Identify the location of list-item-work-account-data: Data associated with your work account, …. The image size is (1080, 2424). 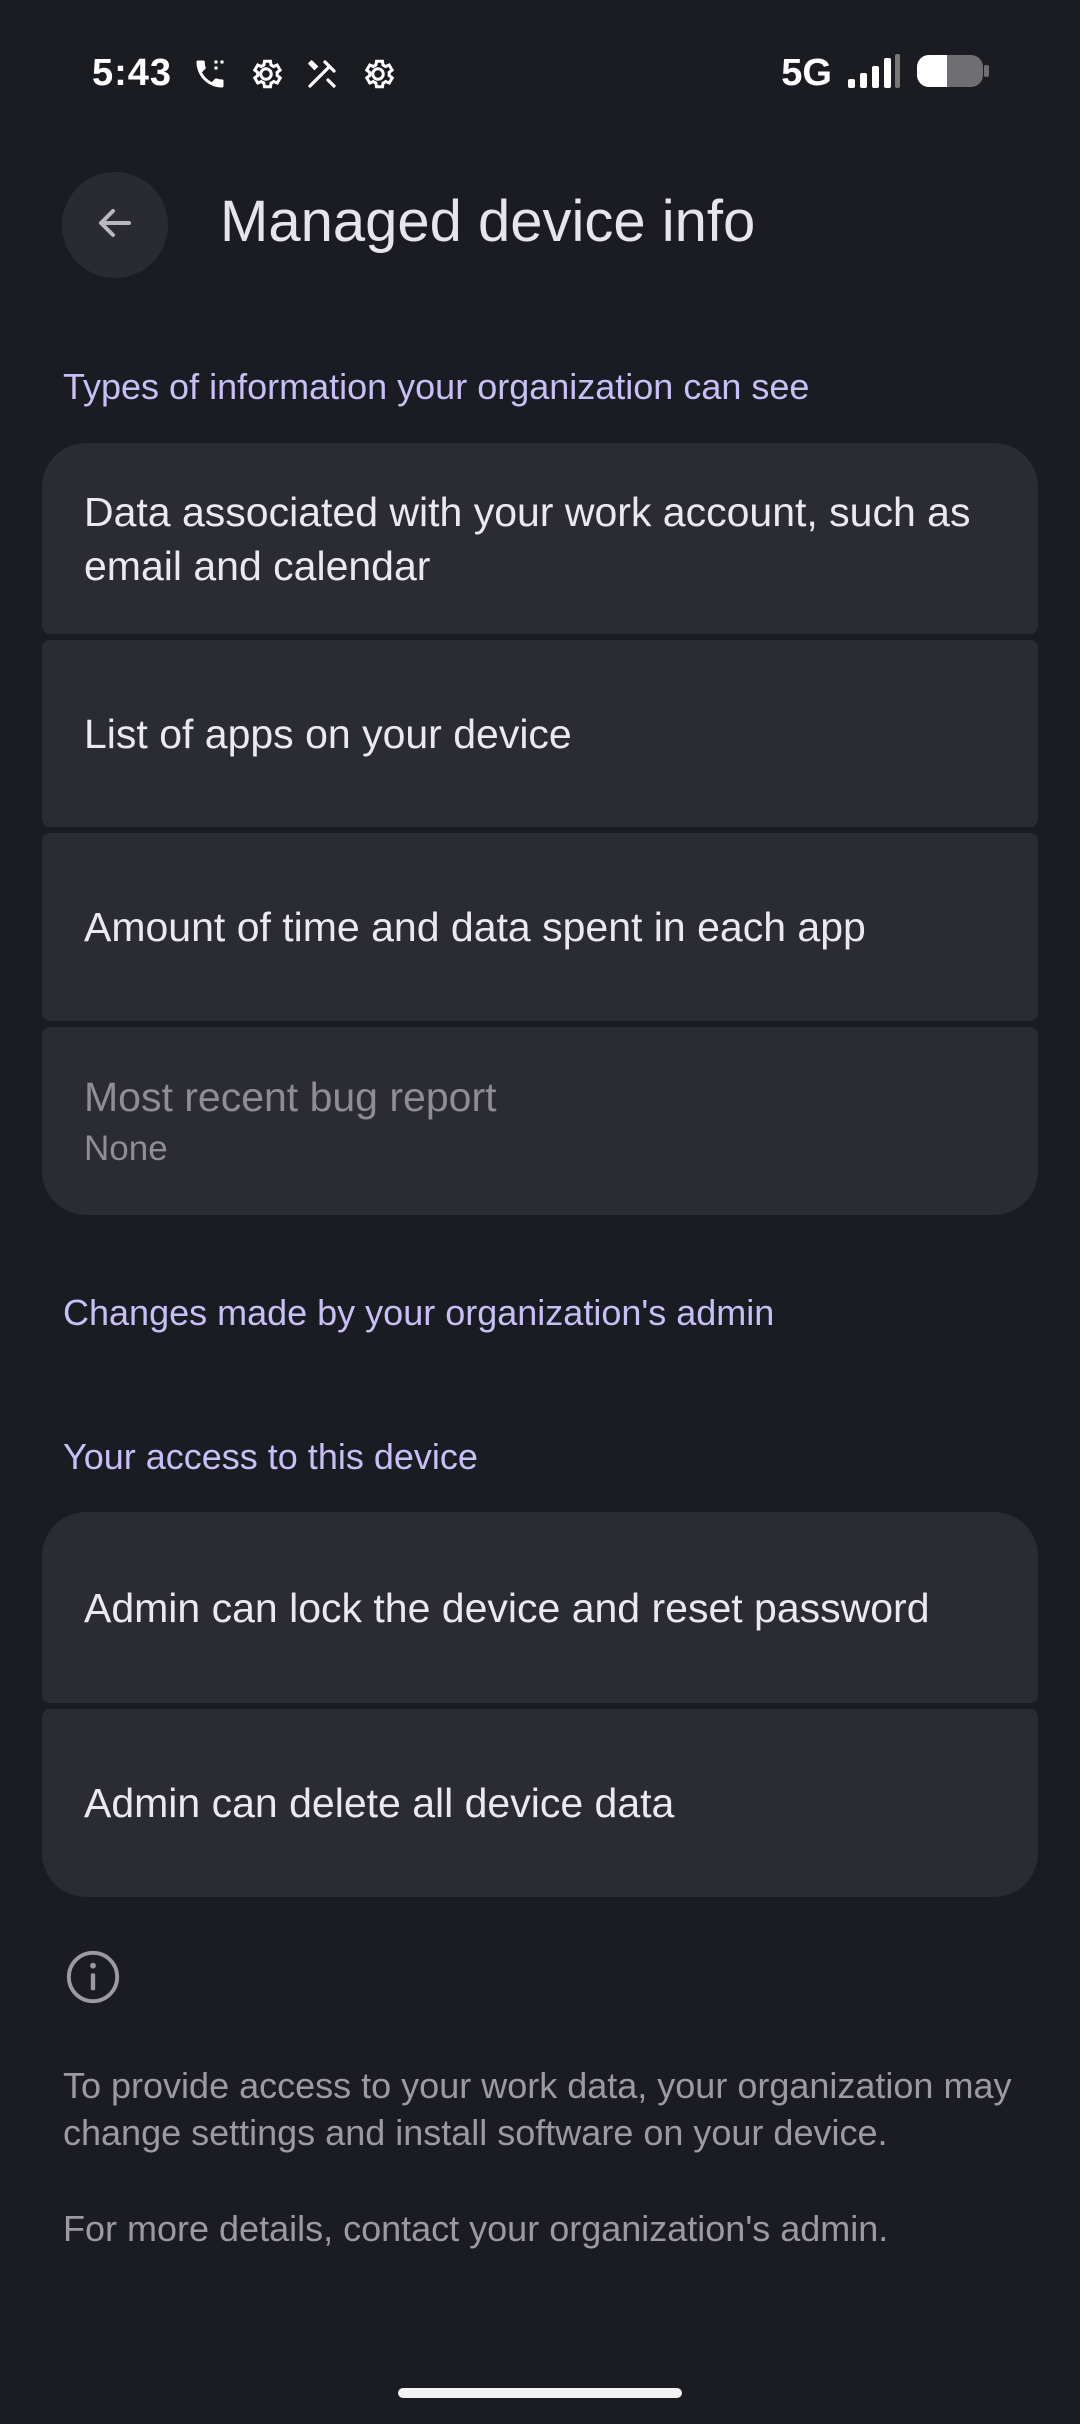
(540, 538).